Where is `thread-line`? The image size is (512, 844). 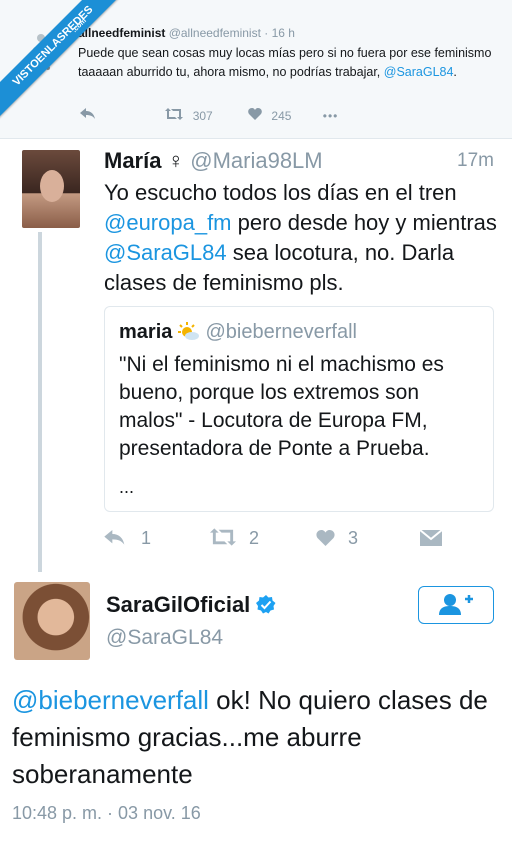
thread-line is located at coordinates (40, 402).